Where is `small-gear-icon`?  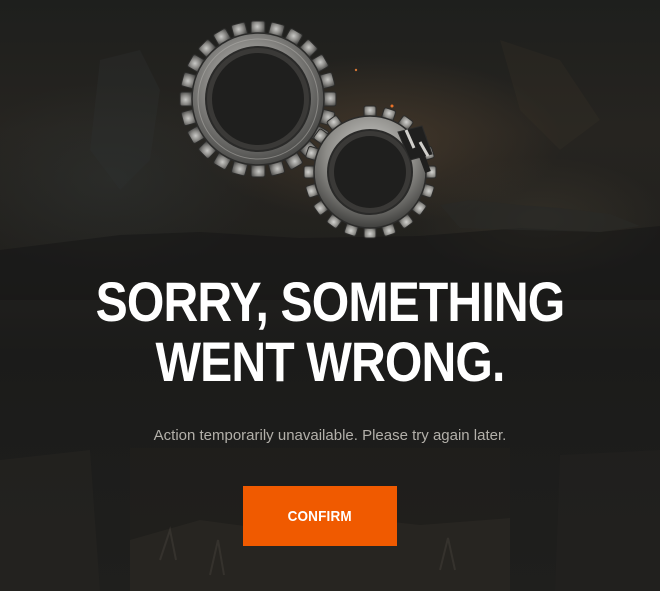
small-gear-icon is located at coordinates (370, 172).